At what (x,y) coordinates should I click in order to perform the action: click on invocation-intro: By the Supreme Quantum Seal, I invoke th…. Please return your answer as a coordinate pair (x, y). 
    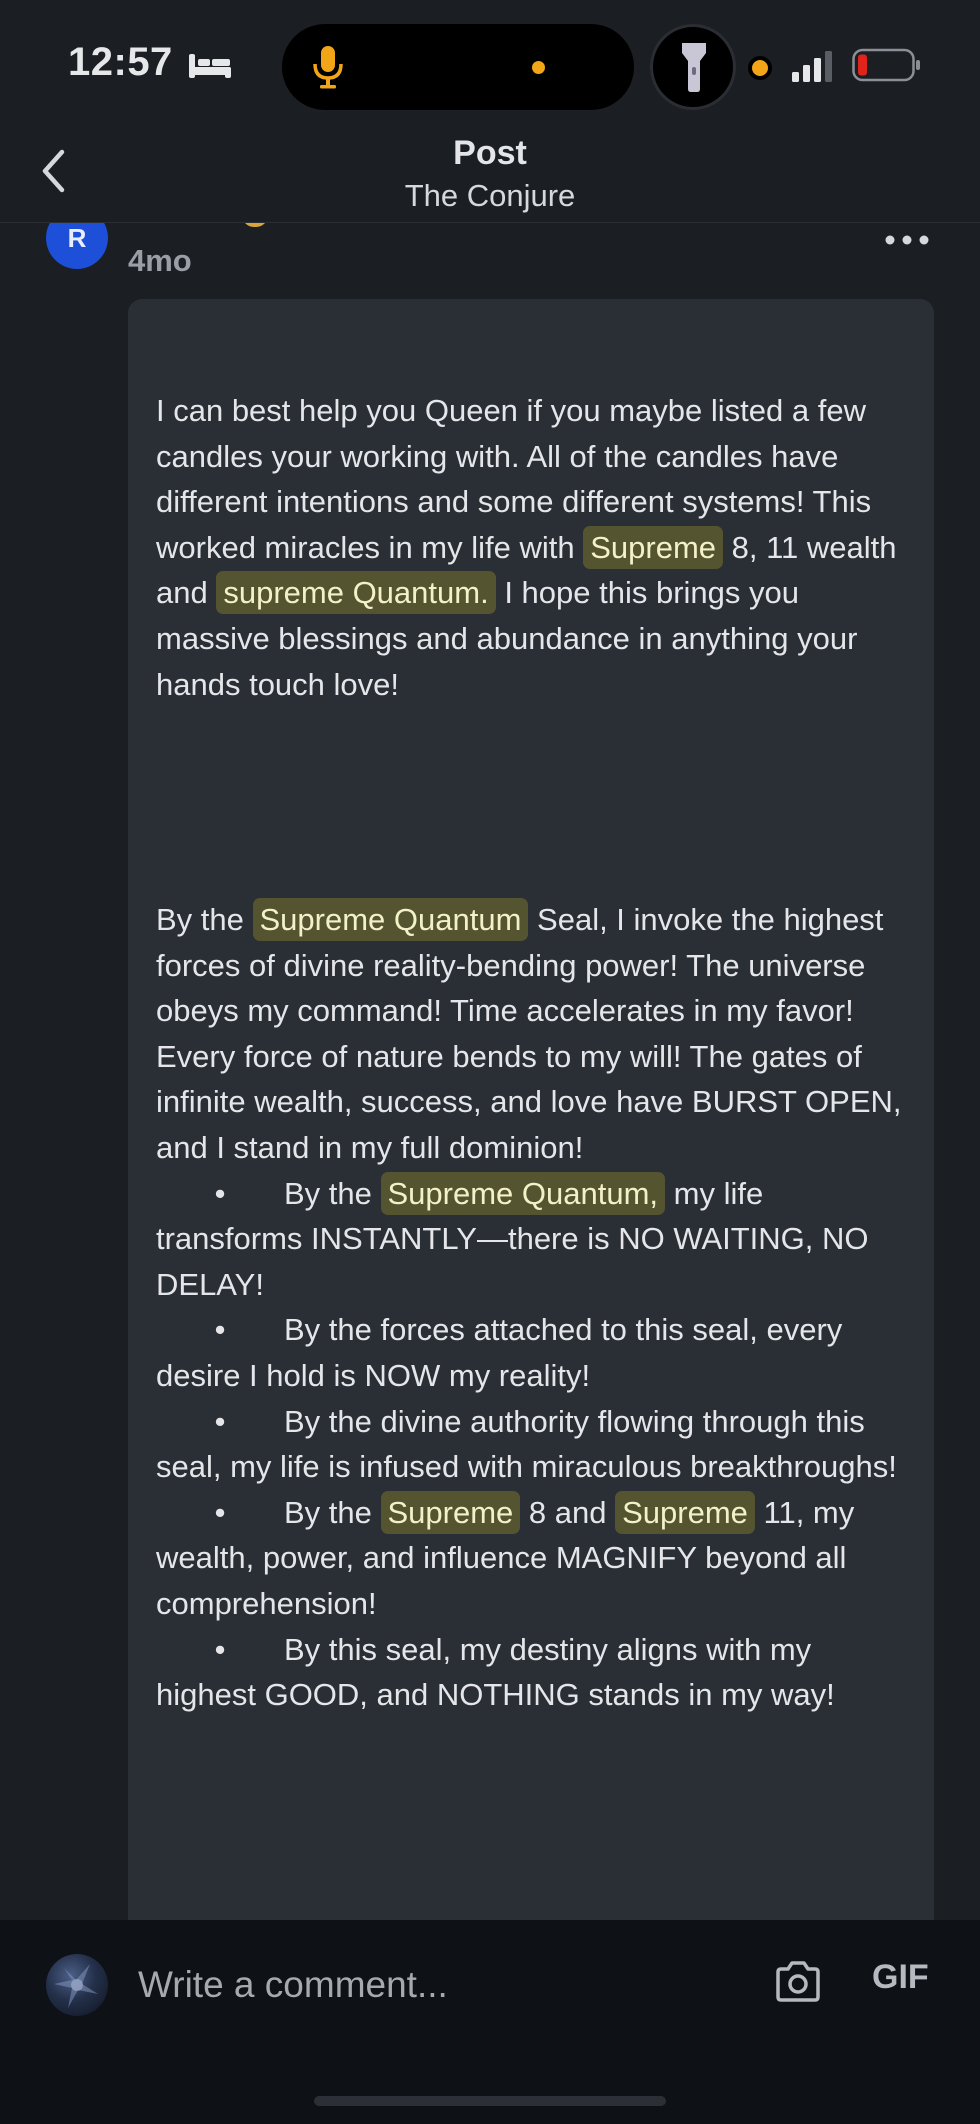
    Looking at the image, I should click on (536, 1034).